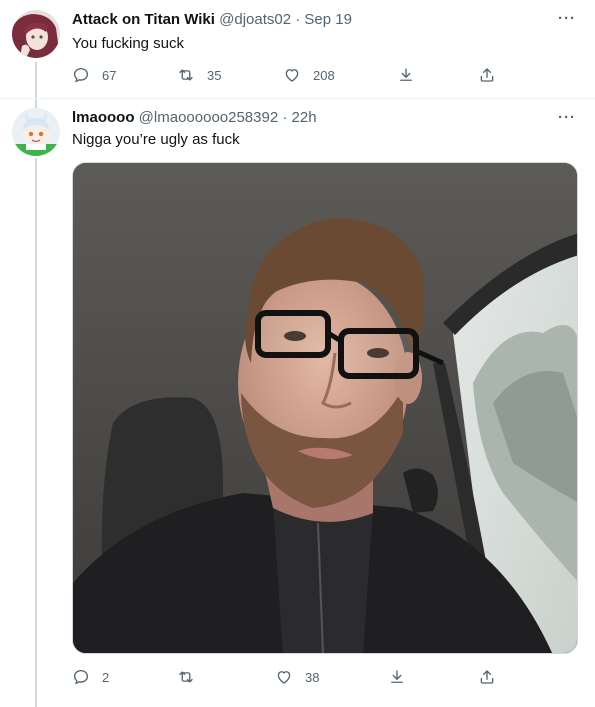 This screenshot has width=595, height=707. What do you see at coordinates (312, 677) in the screenshot?
I see `like-count: 38` at bounding box center [312, 677].